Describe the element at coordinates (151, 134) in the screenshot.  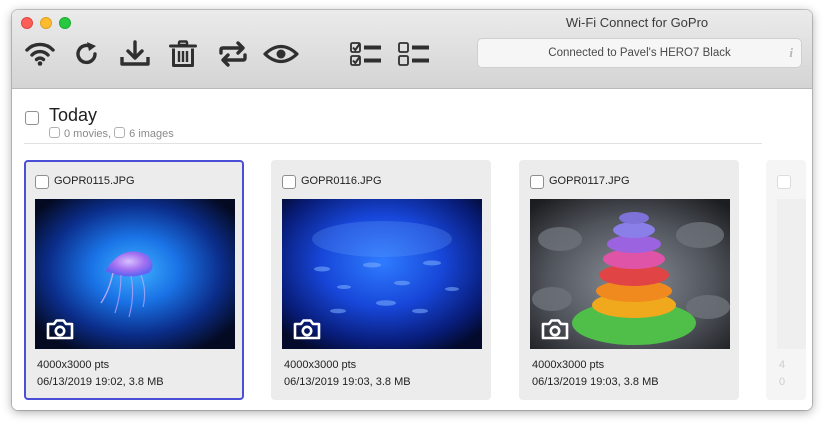
I see `images-count: 6 images` at that location.